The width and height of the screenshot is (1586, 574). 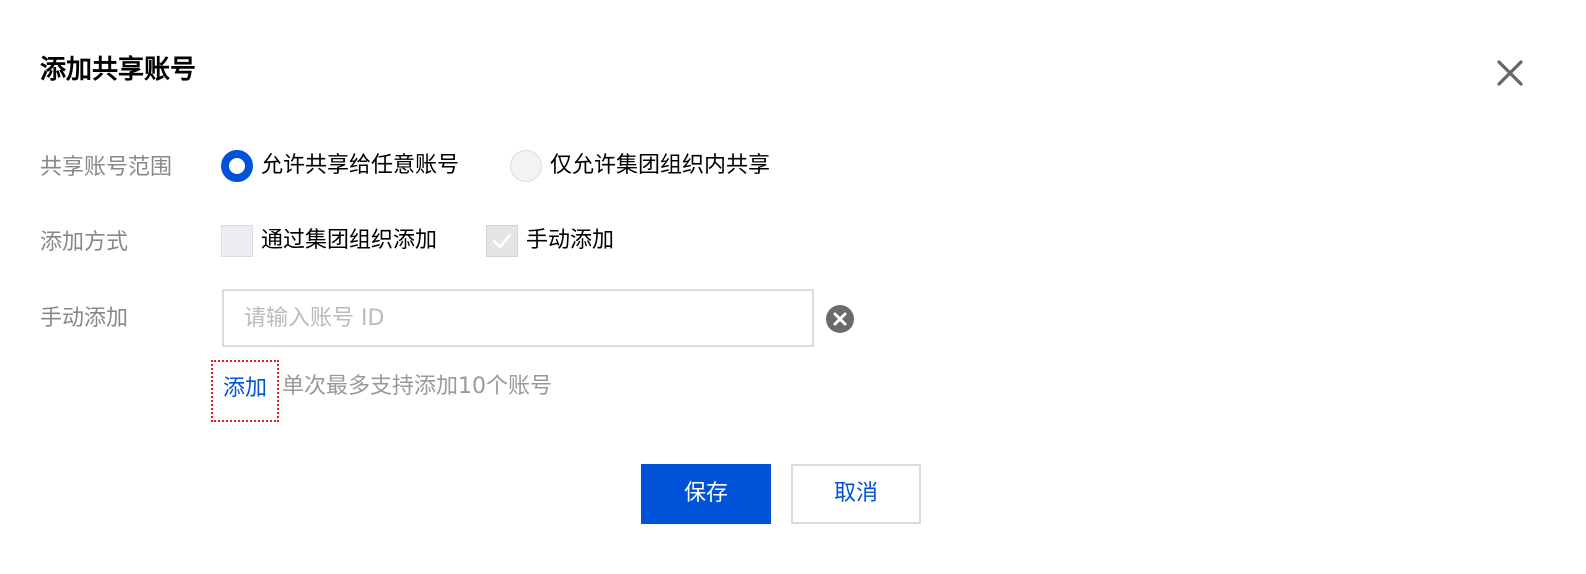 I want to click on checkbox-manual: 手动添加, so click(x=550, y=241).